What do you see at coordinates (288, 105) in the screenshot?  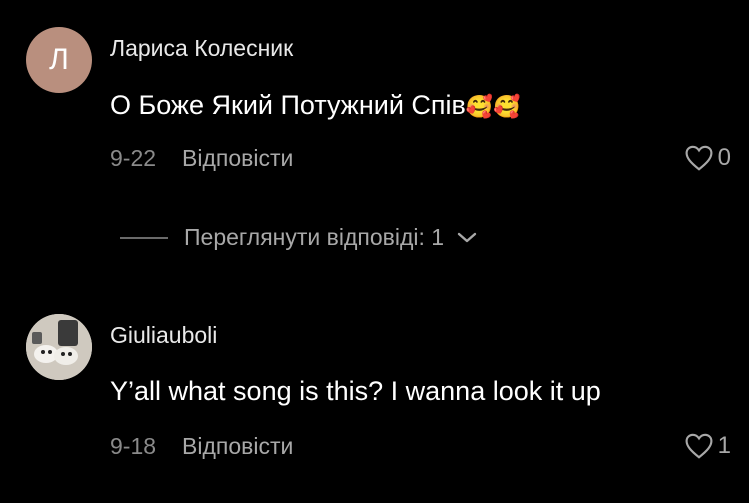 I see `comment-text-body: О Боже Який Потужний Спів` at bounding box center [288, 105].